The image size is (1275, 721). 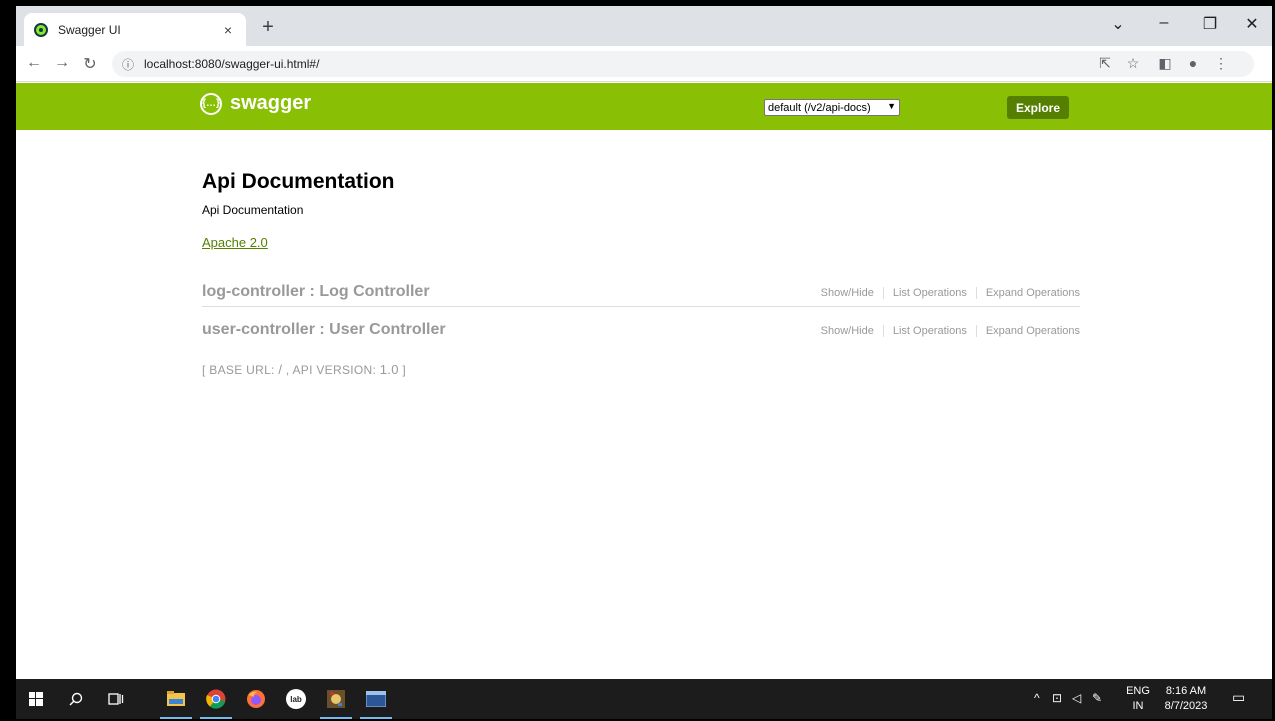 I want to click on pen-icon: ✎, so click(x=1097, y=698).